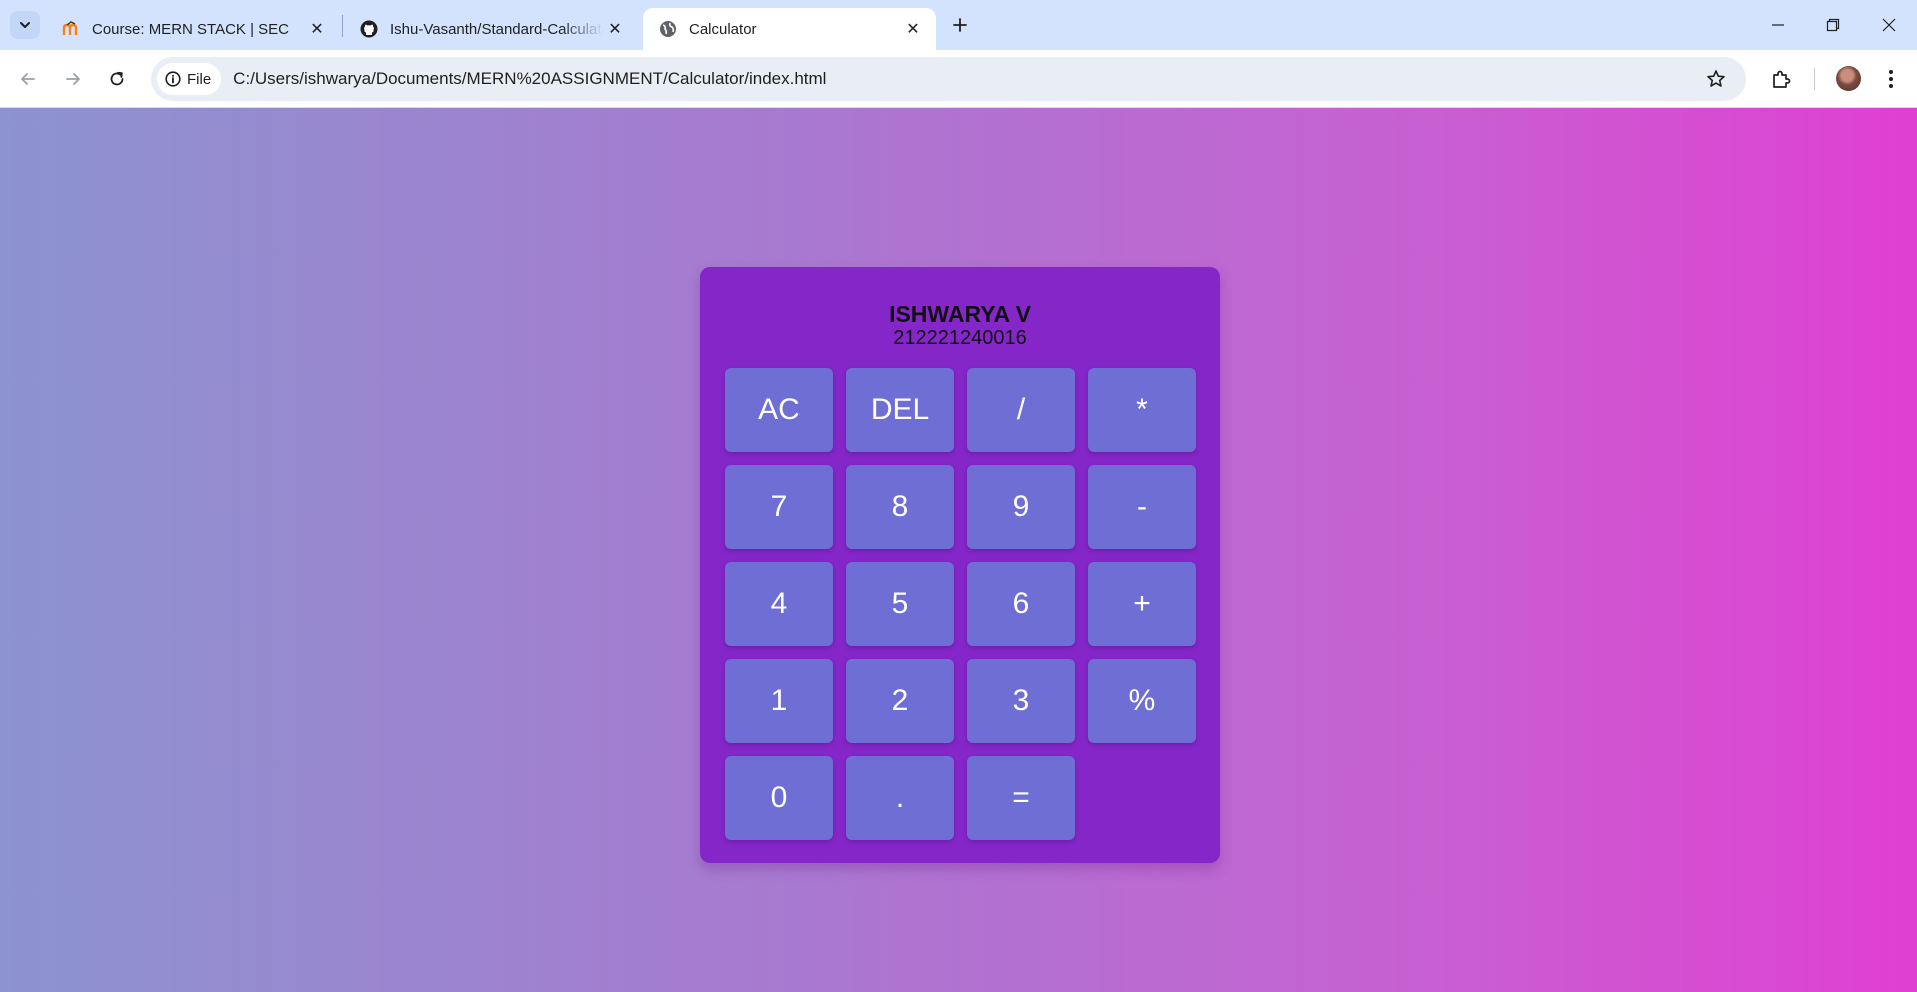  I want to click on tab-separator, so click(342, 26).